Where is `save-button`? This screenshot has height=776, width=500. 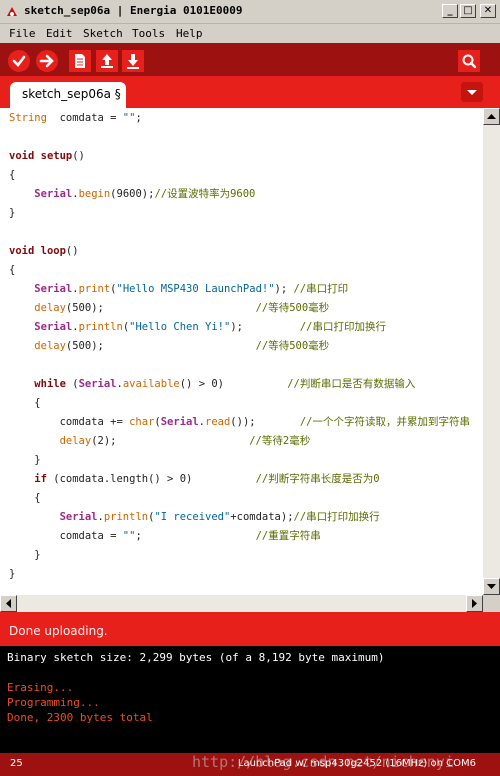 save-button is located at coordinates (133, 61).